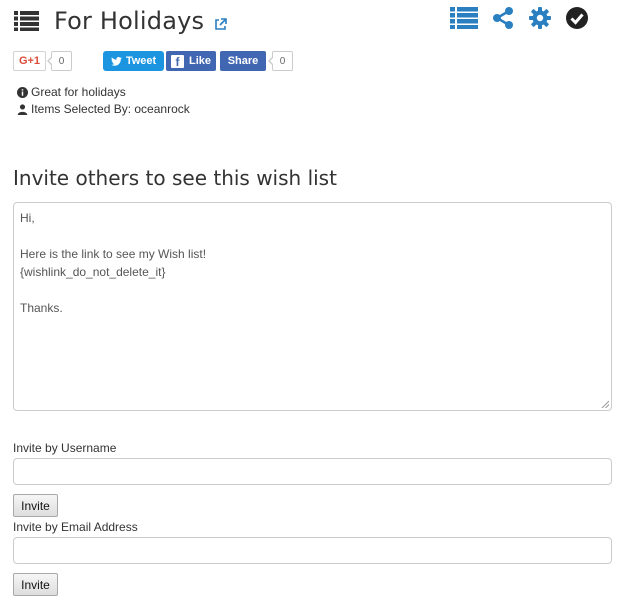 This screenshot has width=632, height=608. What do you see at coordinates (221, 24) in the screenshot?
I see `external-link-icon` at bounding box center [221, 24].